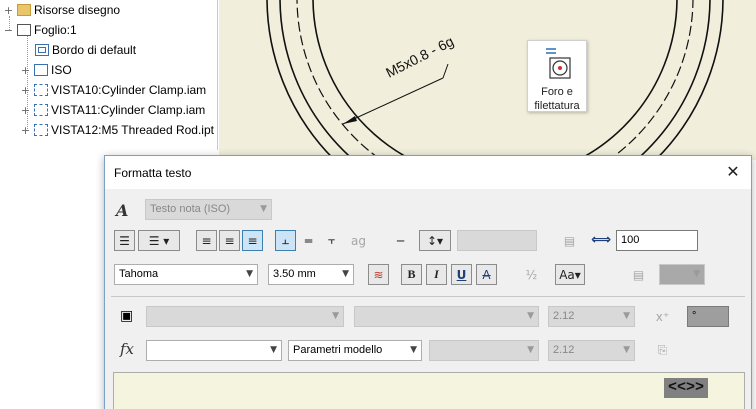 Image resolution: width=756 pixels, height=409 pixels. I want to click on numbered-list-button: ☰ ▾, so click(159, 240).